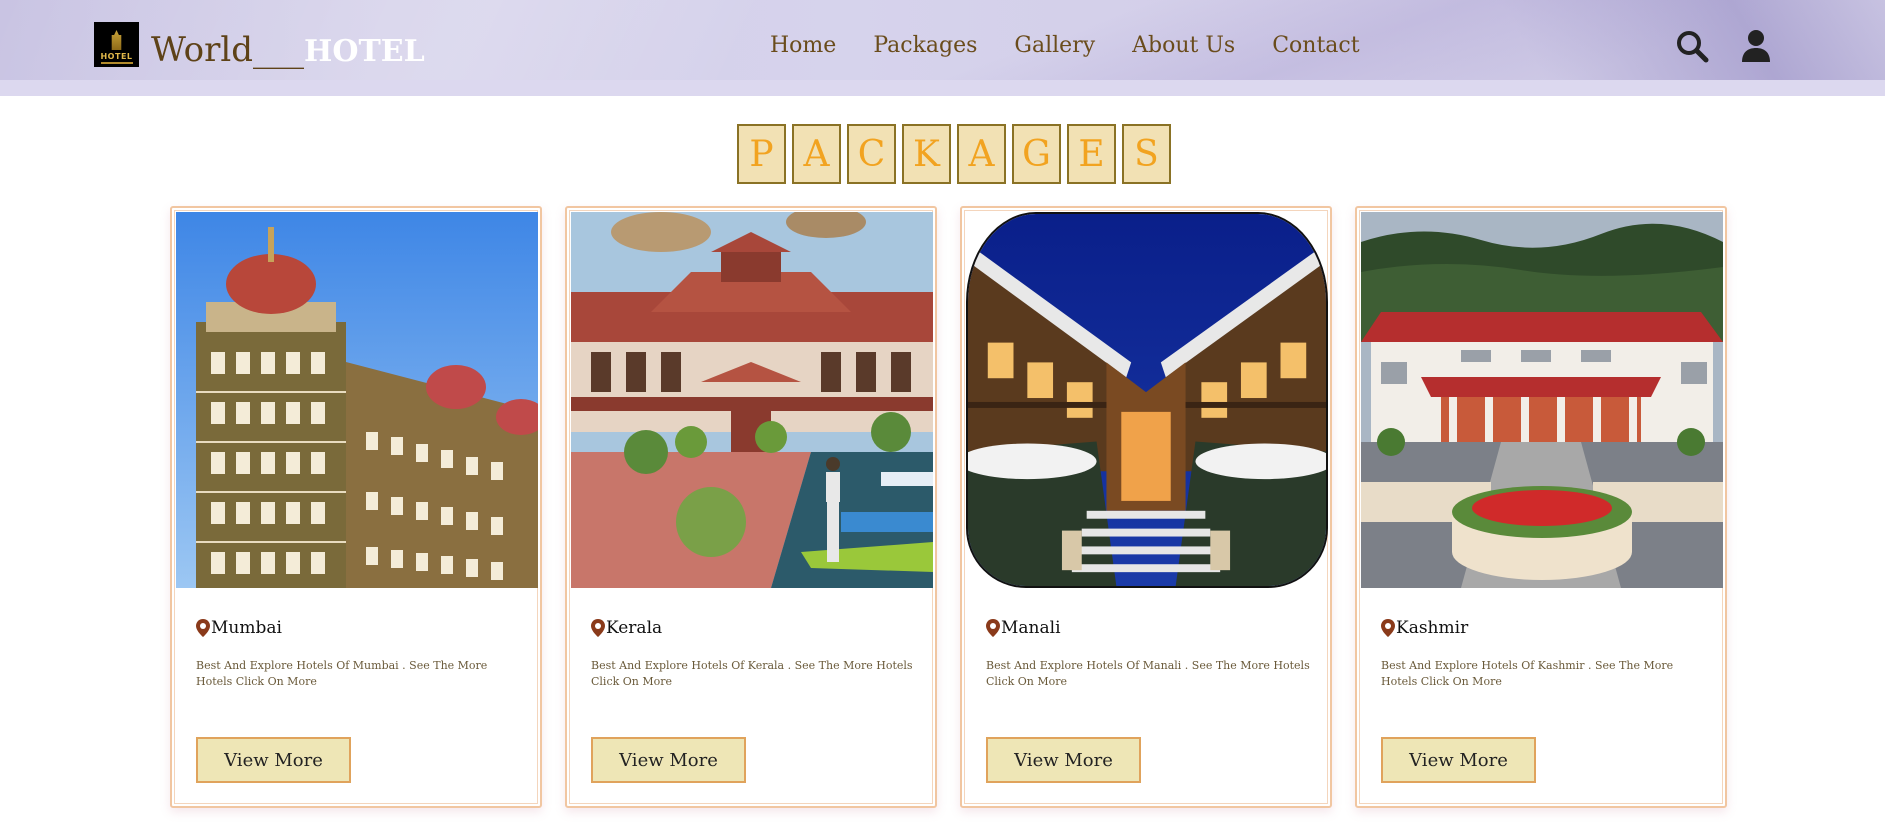 The height and width of the screenshot is (822, 1885). I want to click on card-location: Kerala, so click(626, 628).